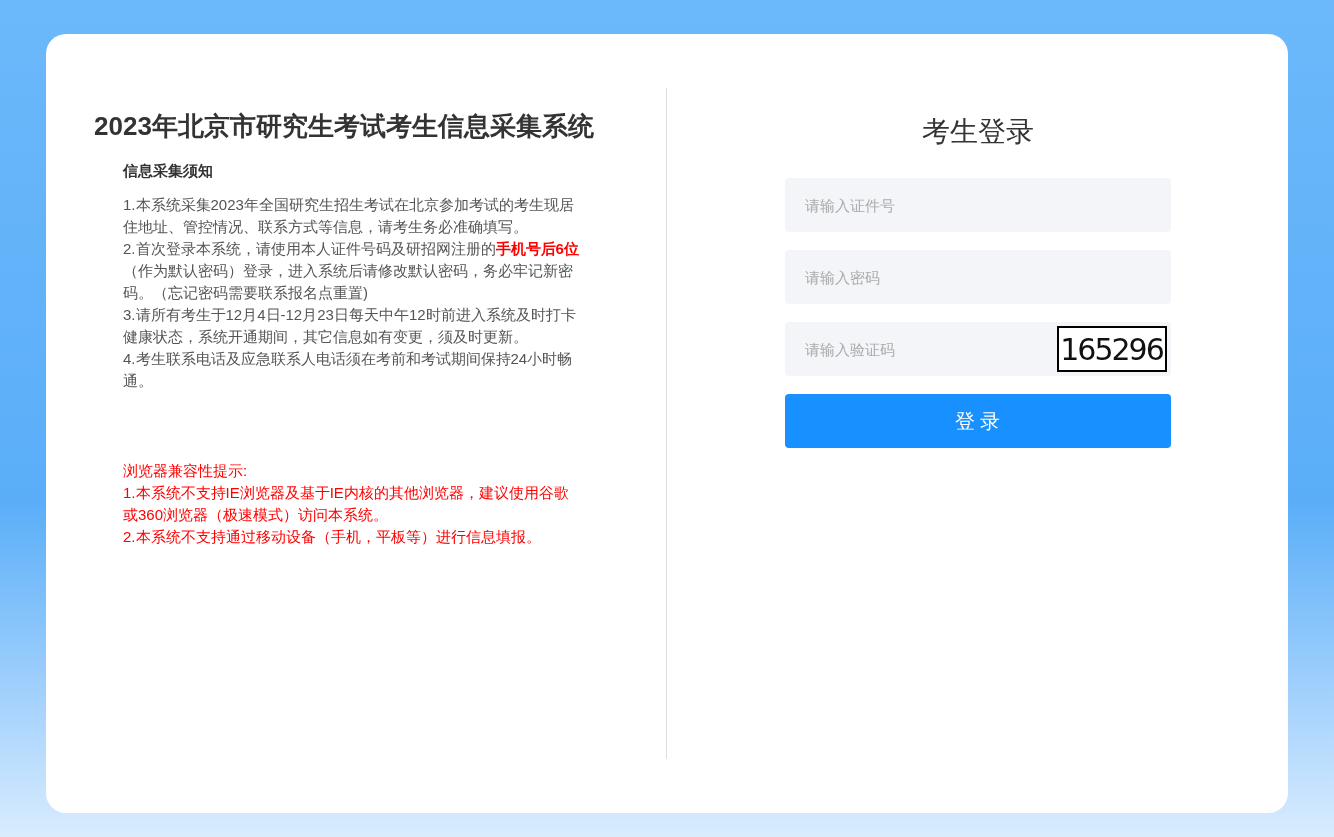 The height and width of the screenshot is (837, 1334). What do you see at coordinates (977, 132) in the screenshot?
I see `login-title: 考生登录` at bounding box center [977, 132].